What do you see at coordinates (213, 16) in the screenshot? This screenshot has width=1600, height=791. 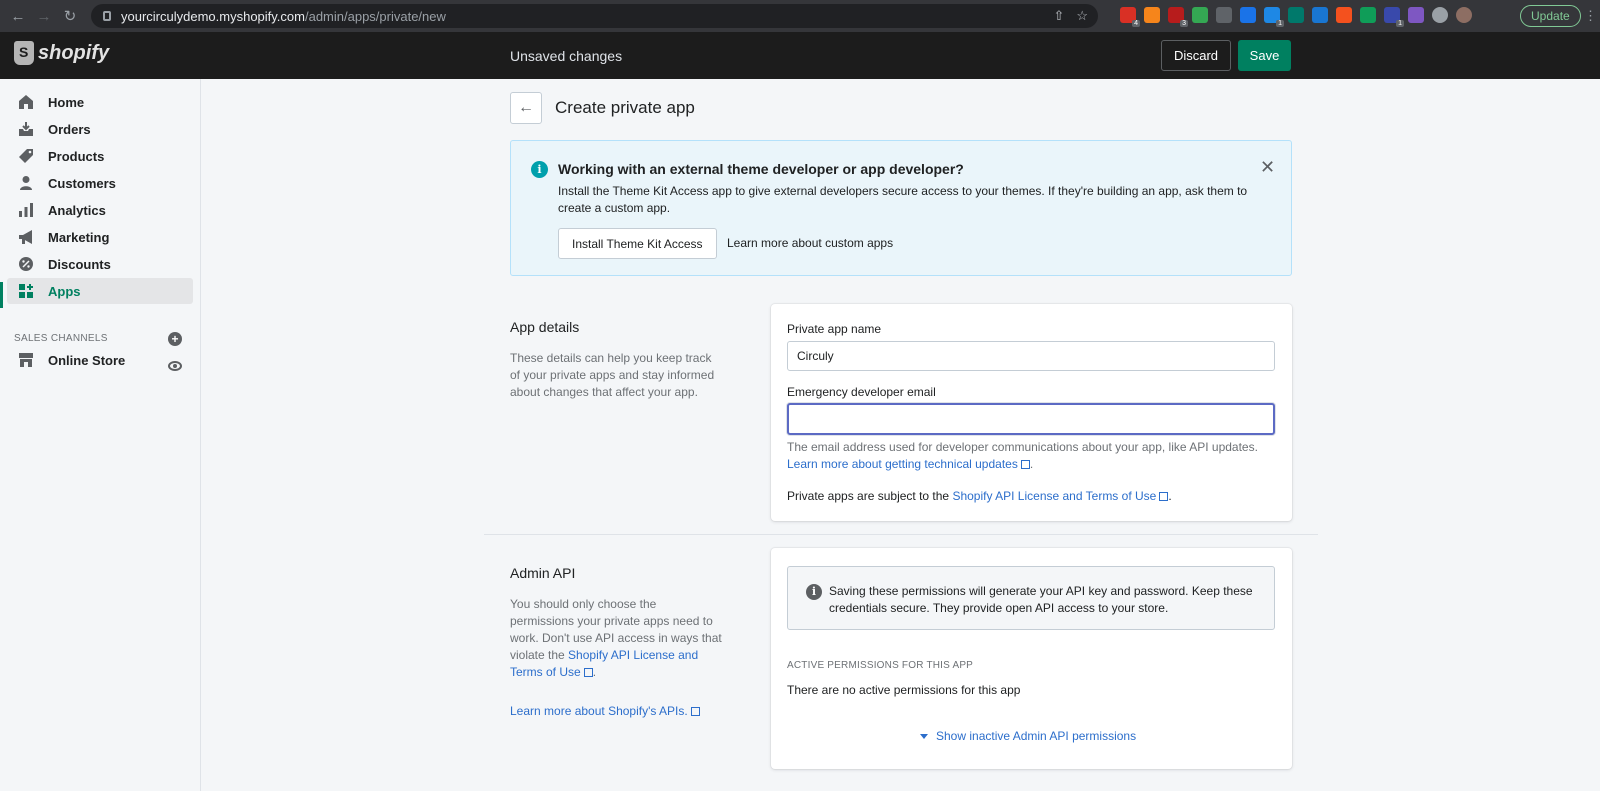 I see `url-host: yourcirculydemo.myshopify.com` at bounding box center [213, 16].